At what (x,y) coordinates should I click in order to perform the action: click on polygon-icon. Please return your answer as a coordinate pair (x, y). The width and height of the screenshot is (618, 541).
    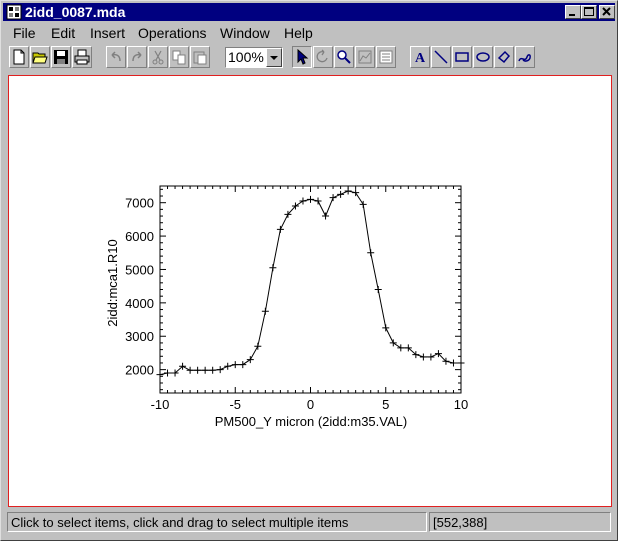
    Looking at the image, I should click on (504, 57).